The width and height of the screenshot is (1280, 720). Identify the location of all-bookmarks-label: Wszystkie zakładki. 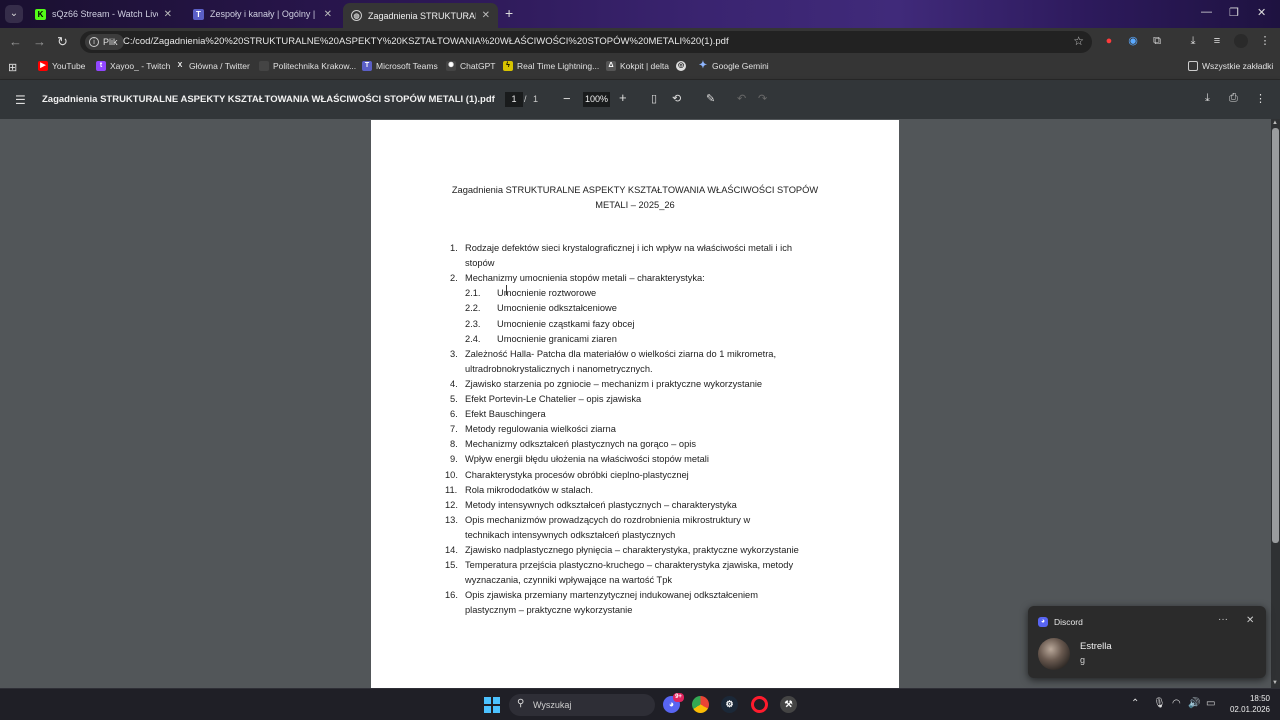
(1238, 66).